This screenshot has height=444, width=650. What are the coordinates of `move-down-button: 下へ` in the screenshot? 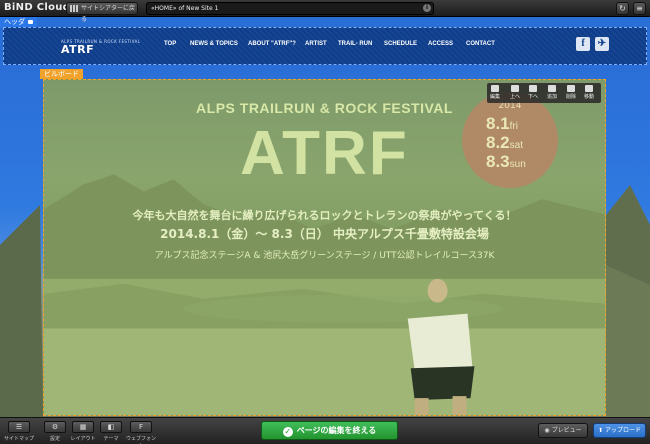 It's located at (533, 92).